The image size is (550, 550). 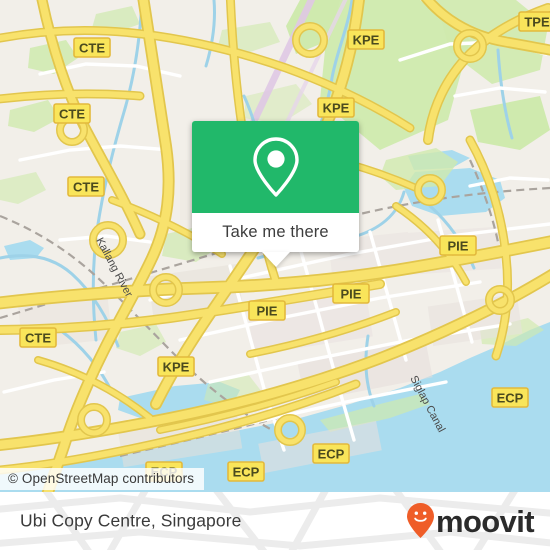 I want to click on callout-pointer-tail, so click(x=275, y=259).